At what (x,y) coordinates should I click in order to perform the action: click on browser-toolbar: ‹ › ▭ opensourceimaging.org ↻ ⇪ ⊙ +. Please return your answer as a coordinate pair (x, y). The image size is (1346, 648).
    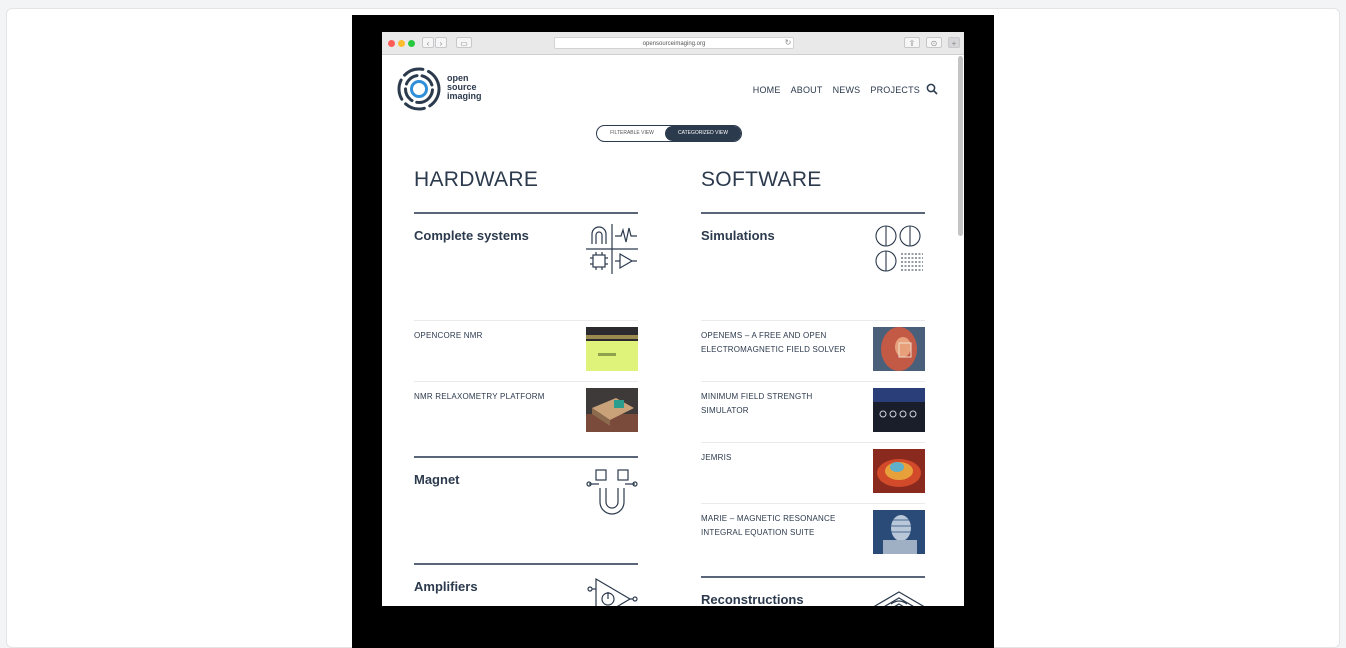
    Looking at the image, I should click on (673, 43).